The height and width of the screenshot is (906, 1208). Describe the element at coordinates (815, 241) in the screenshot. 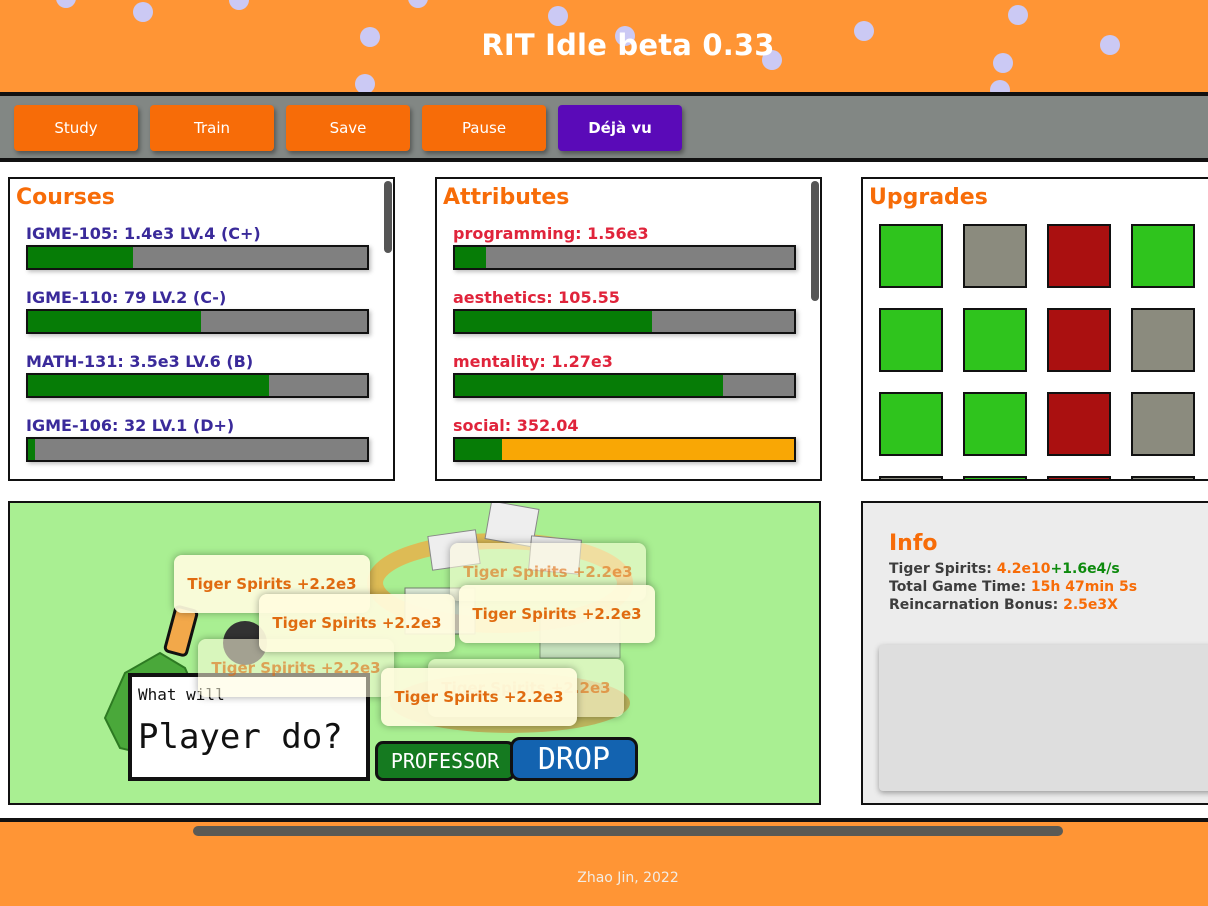

I see `attributes-scrollbar` at that location.